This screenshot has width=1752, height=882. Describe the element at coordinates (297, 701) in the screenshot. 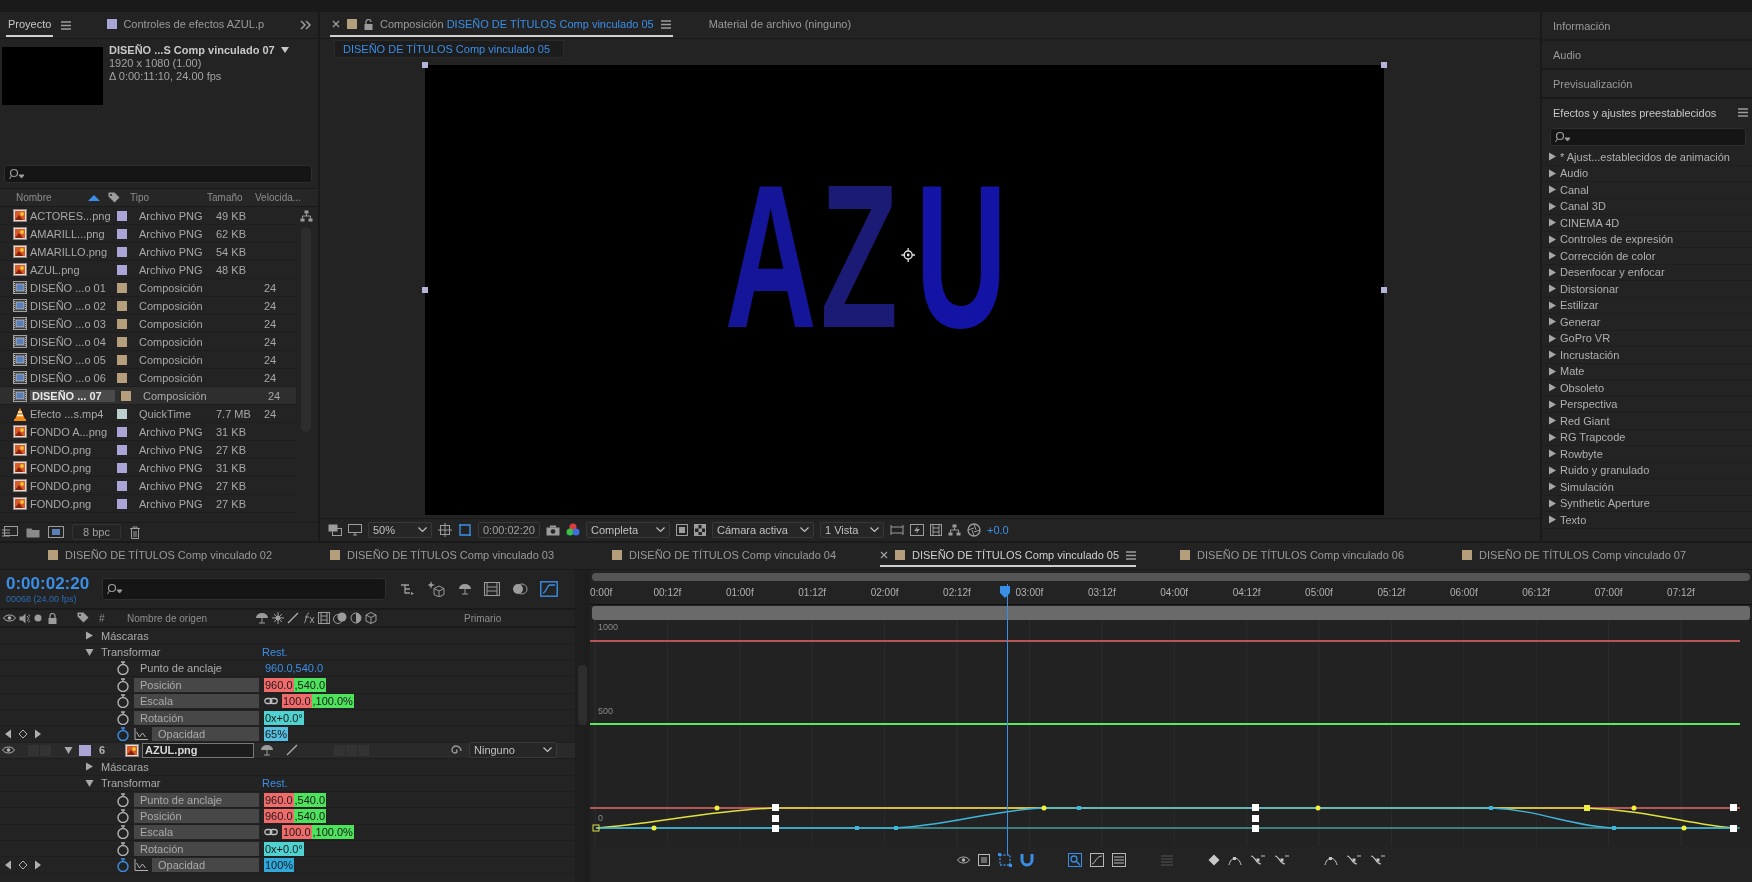

I see `property-value: 100.0` at that location.